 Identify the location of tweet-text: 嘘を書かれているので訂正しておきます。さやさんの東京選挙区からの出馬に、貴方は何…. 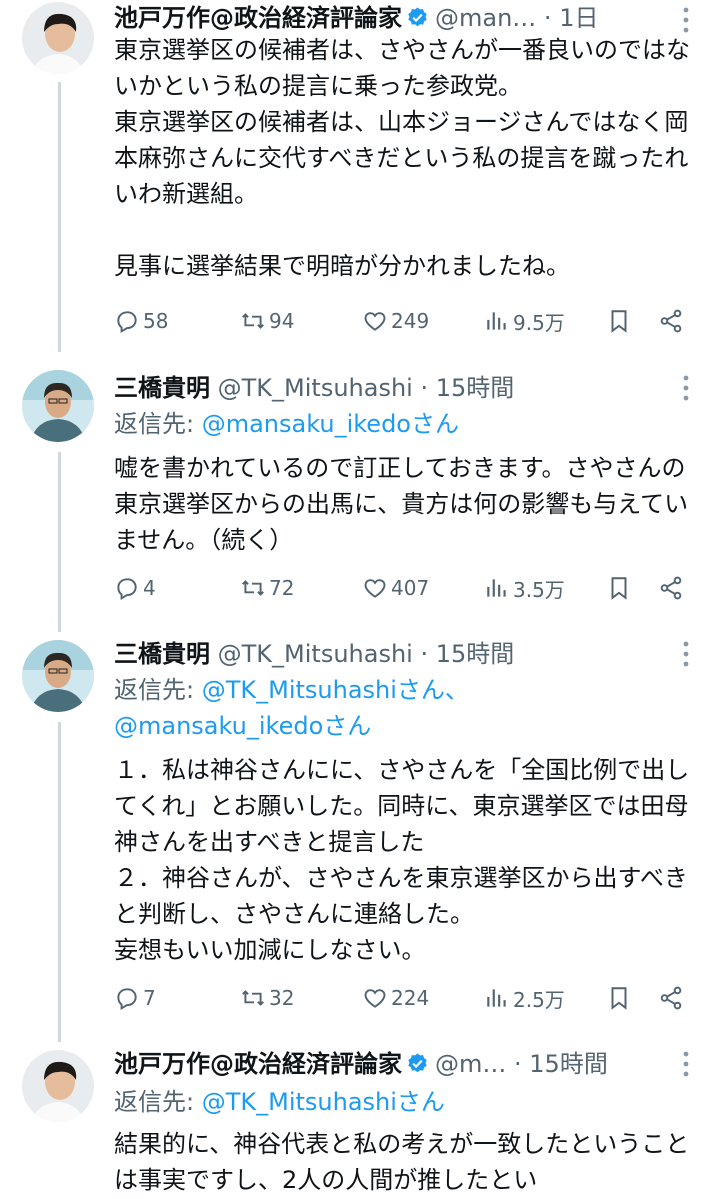
(401, 504).